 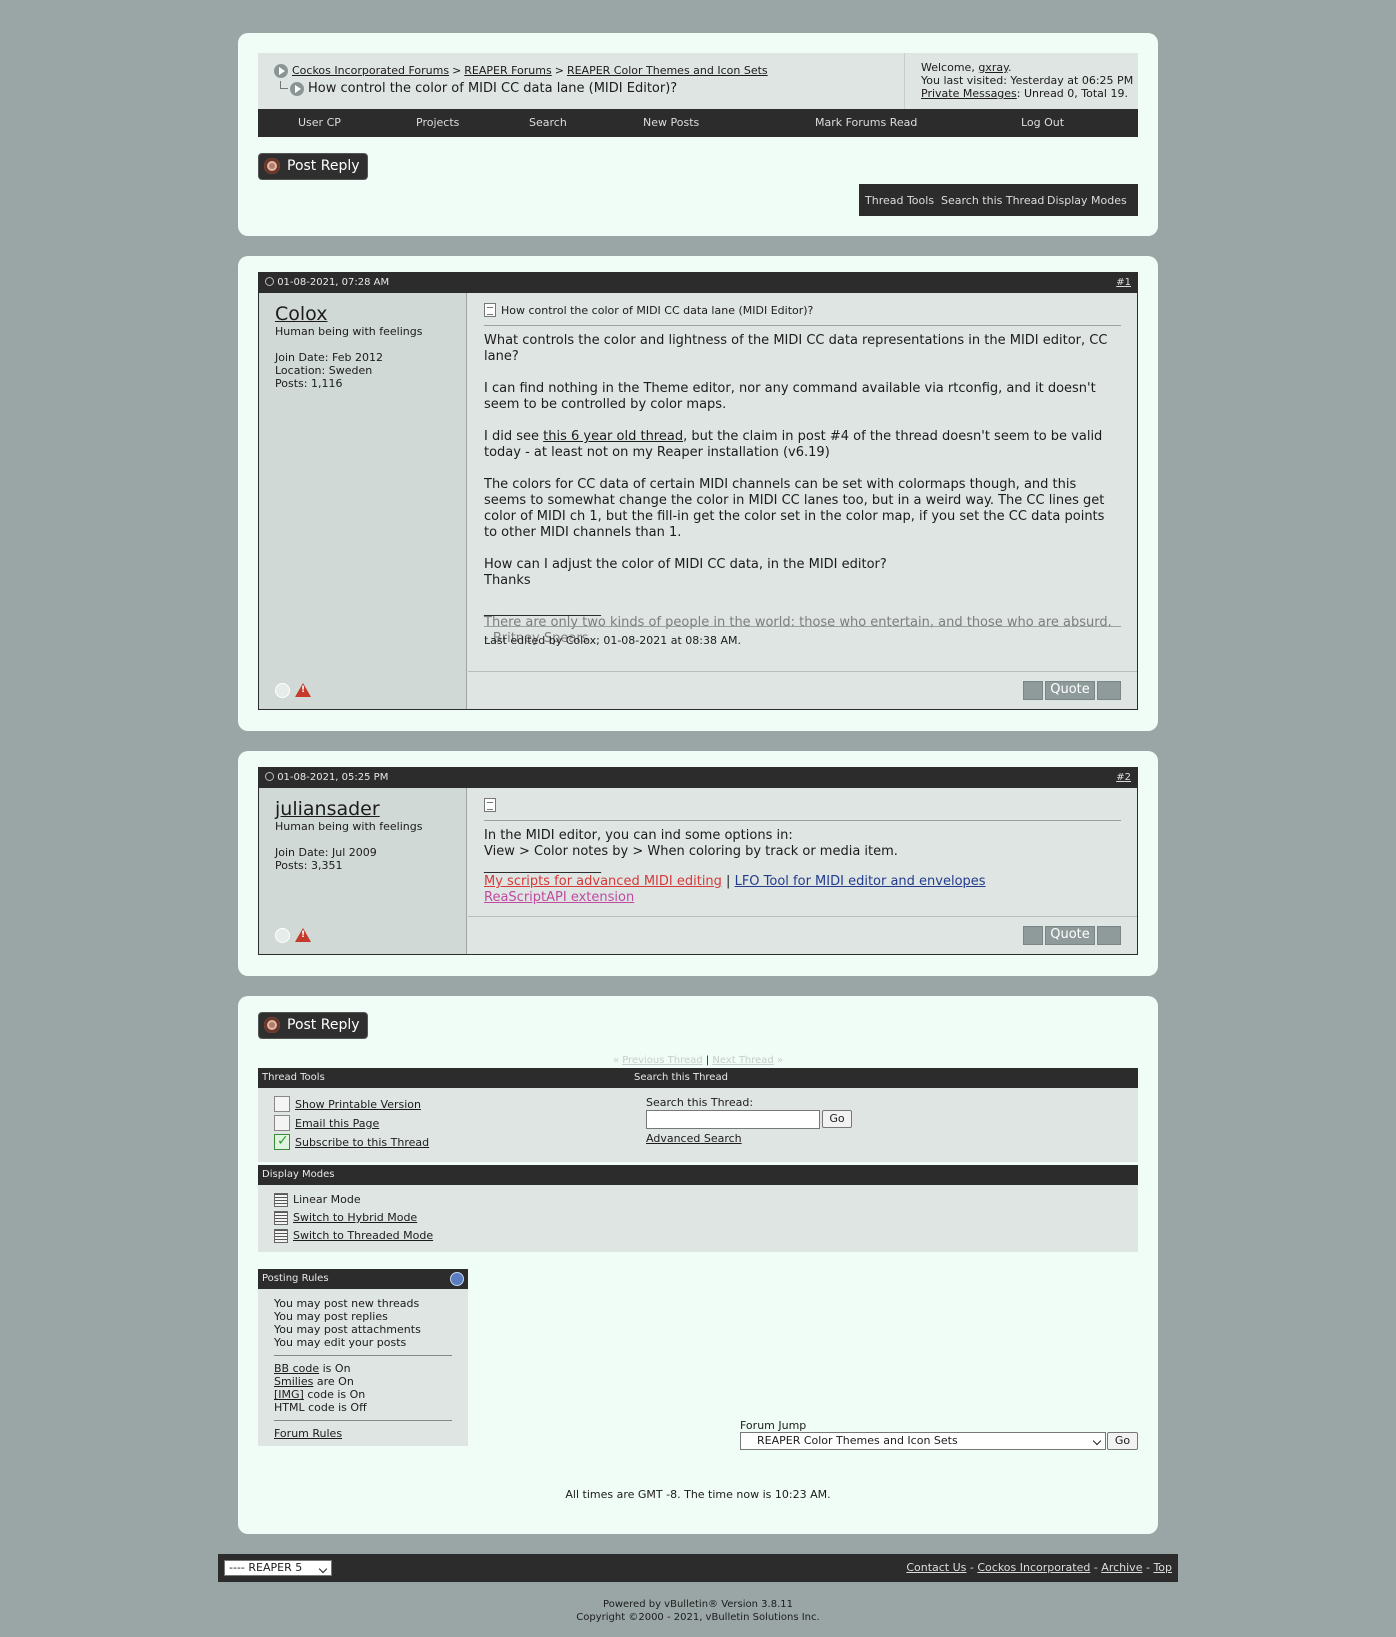 What do you see at coordinates (559, 897) in the screenshot?
I see `sig-link-reascriptapi: ReaScriptAPI extension` at bounding box center [559, 897].